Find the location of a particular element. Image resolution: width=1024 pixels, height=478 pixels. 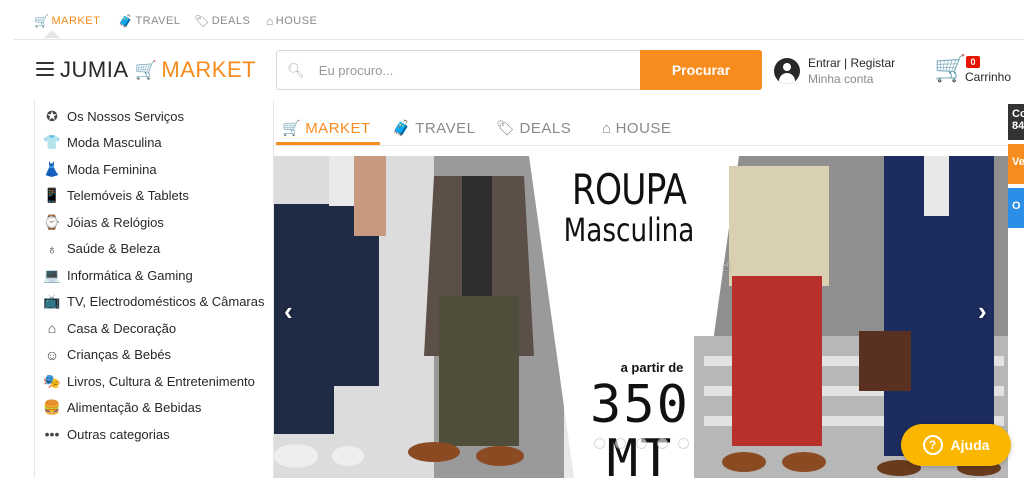

more-dots-icon: ••• is located at coordinates (52, 434).